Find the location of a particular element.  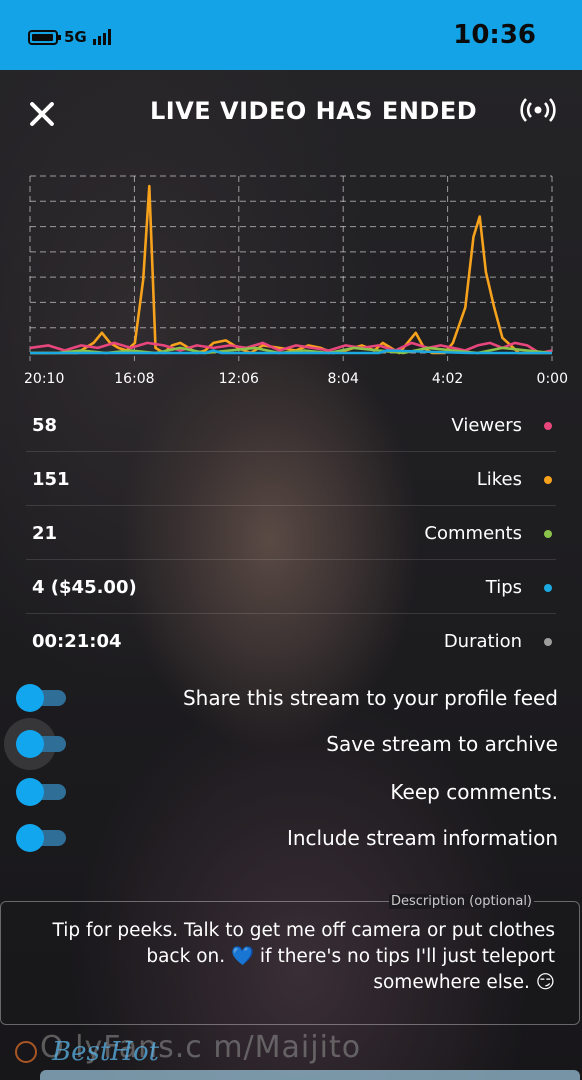

battery-icon is located at coordinates (44, 37).